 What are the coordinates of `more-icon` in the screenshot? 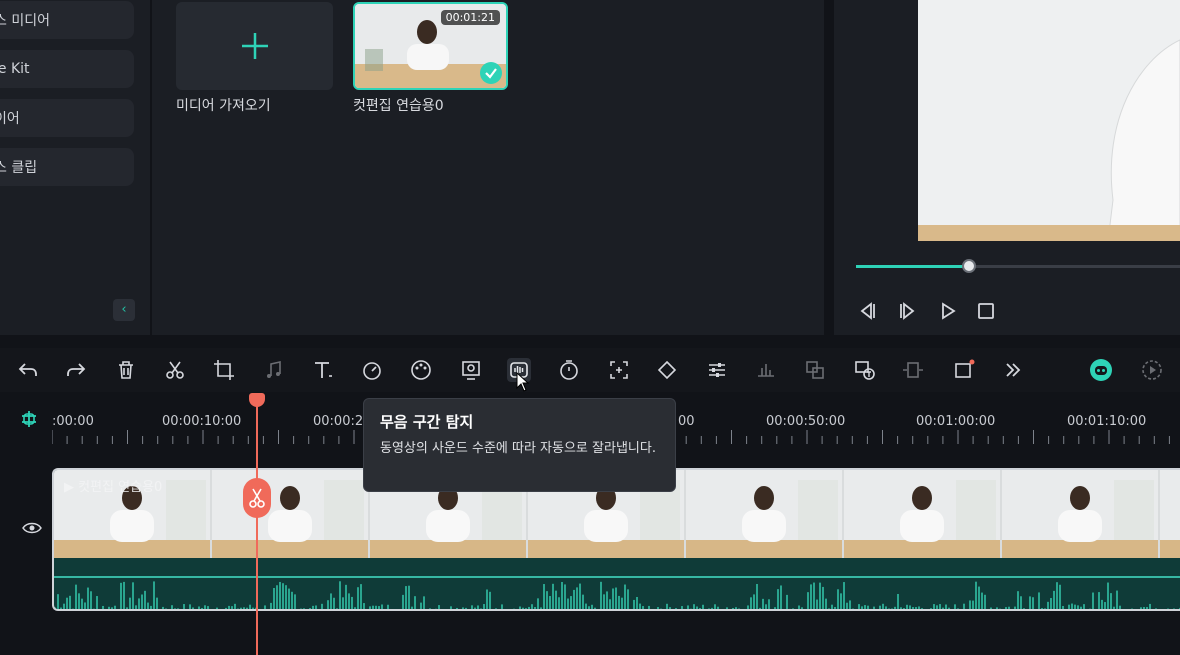 It's located at (1013, 370).